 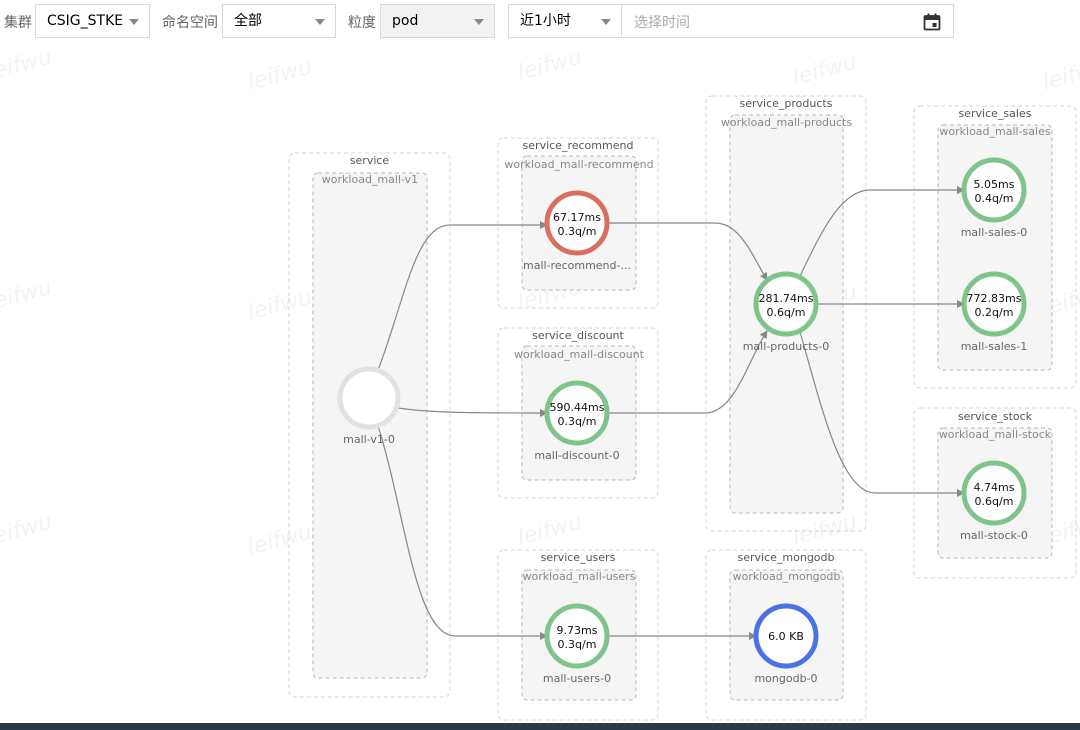 I want to click on workload-label: workload_mall-users, so click(x=579, y=576).